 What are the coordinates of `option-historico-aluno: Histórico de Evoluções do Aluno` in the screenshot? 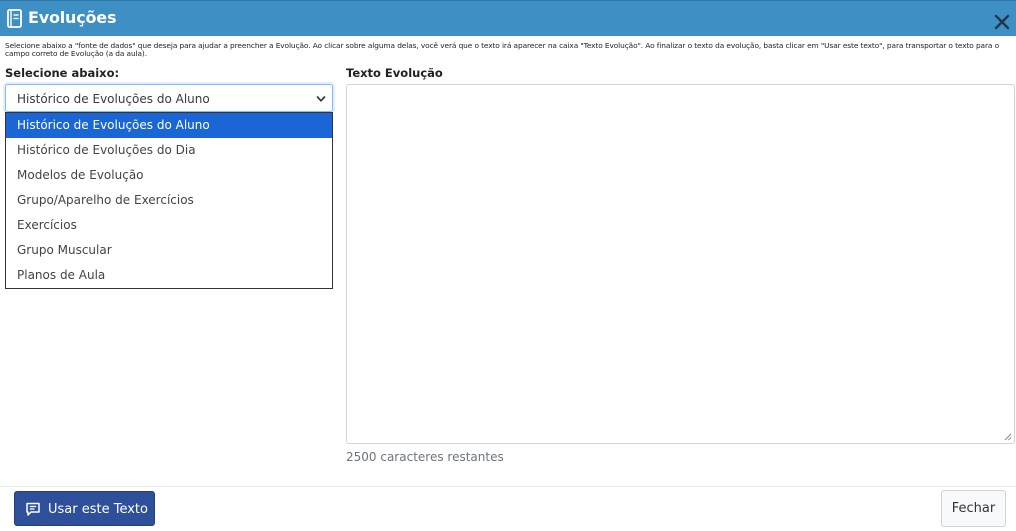 It's located at (169, 125).